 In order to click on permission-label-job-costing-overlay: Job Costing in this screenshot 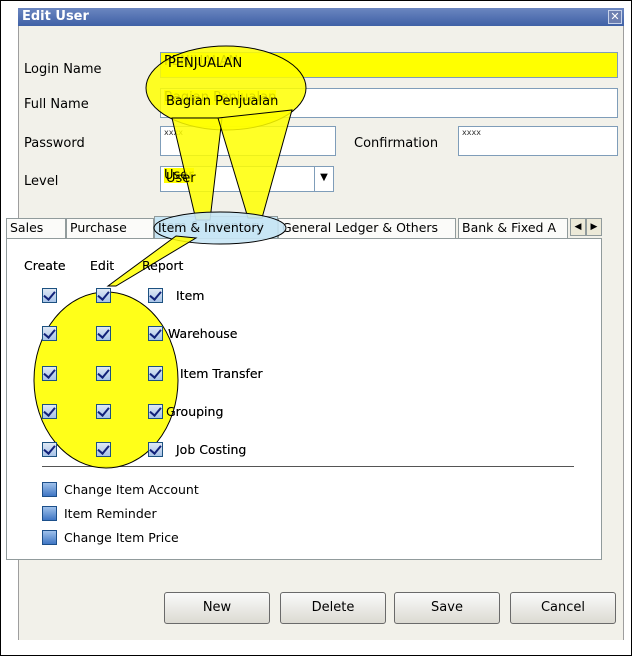, I will do `click(211, 449)`.